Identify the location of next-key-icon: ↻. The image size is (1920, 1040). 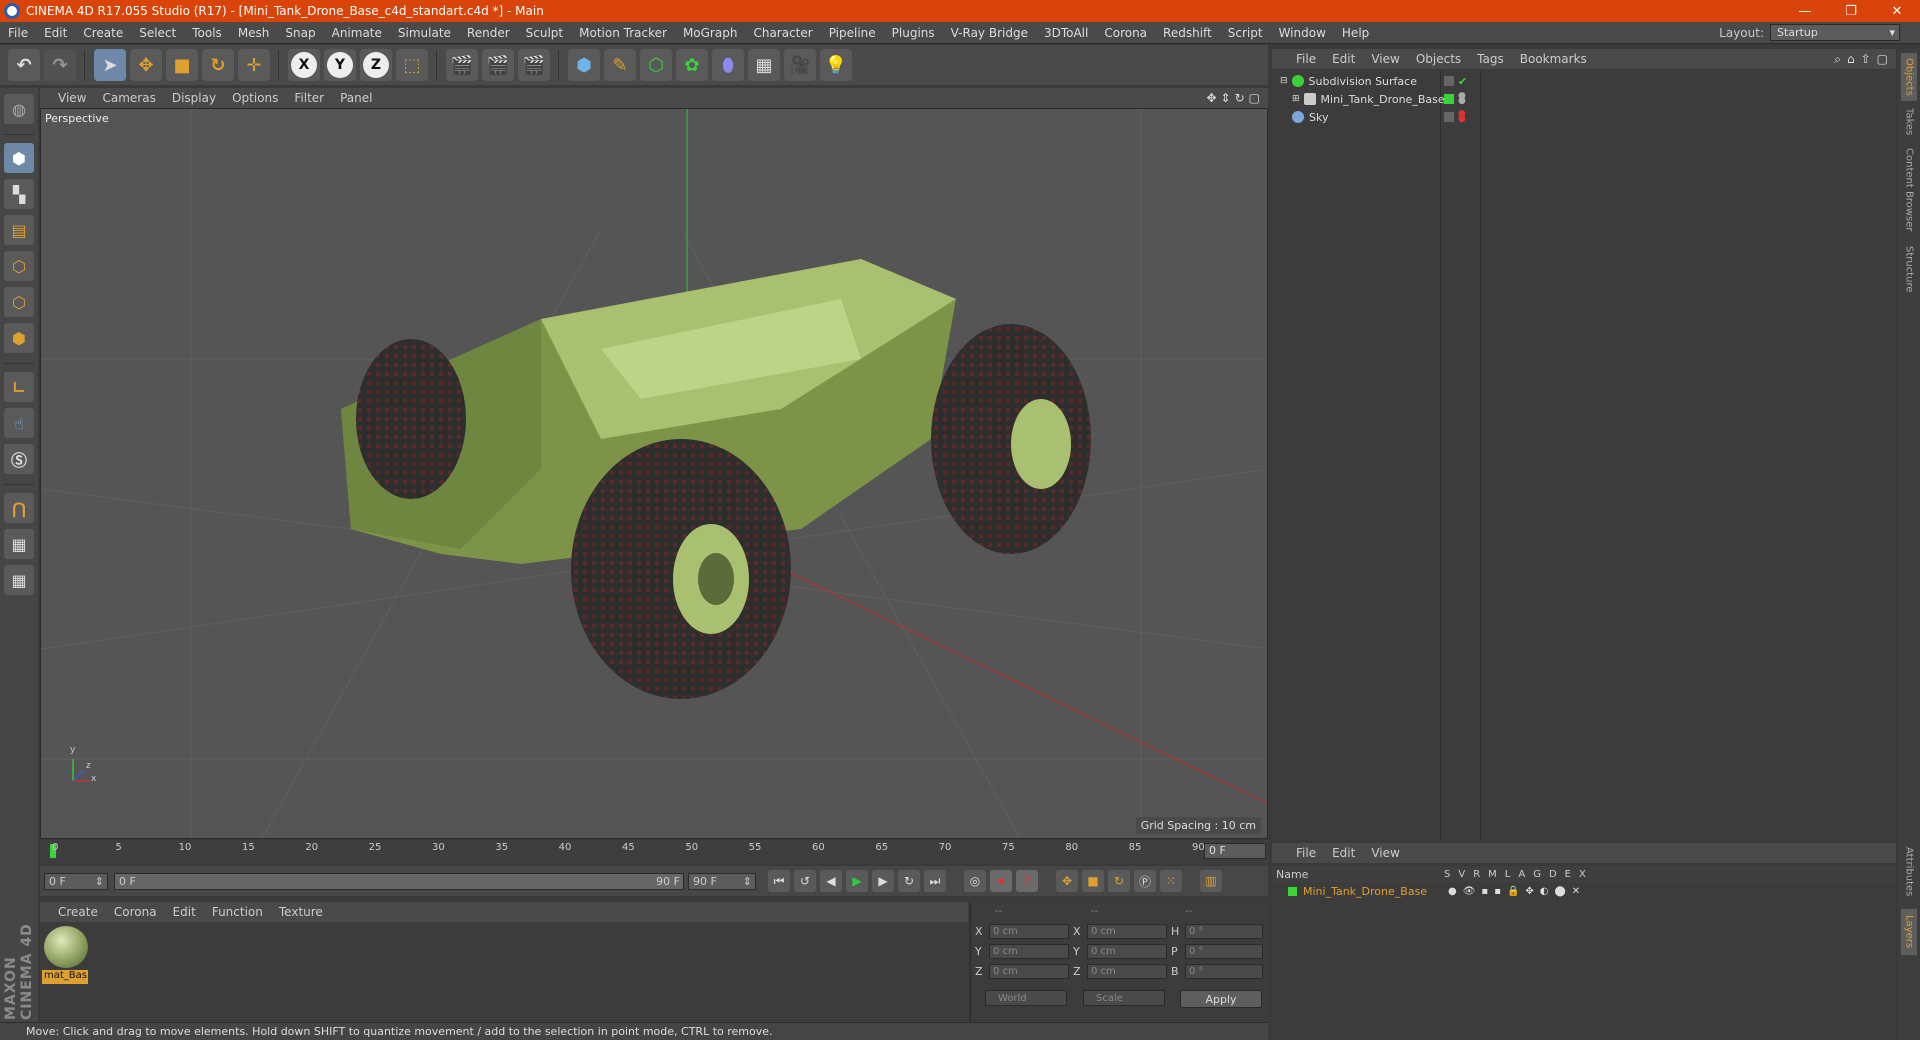
(909, 881).